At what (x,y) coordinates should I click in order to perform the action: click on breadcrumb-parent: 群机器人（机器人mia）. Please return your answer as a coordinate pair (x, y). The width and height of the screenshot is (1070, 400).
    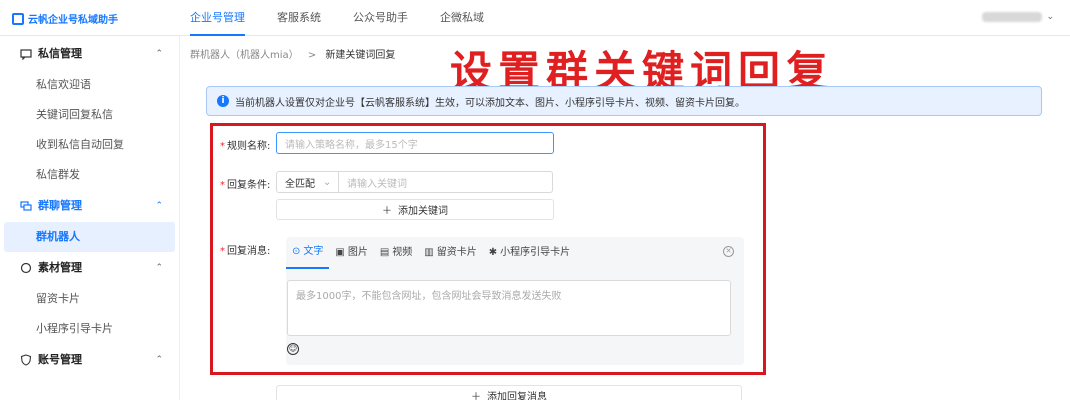
    Looking at the image, I should click on (244, 55).